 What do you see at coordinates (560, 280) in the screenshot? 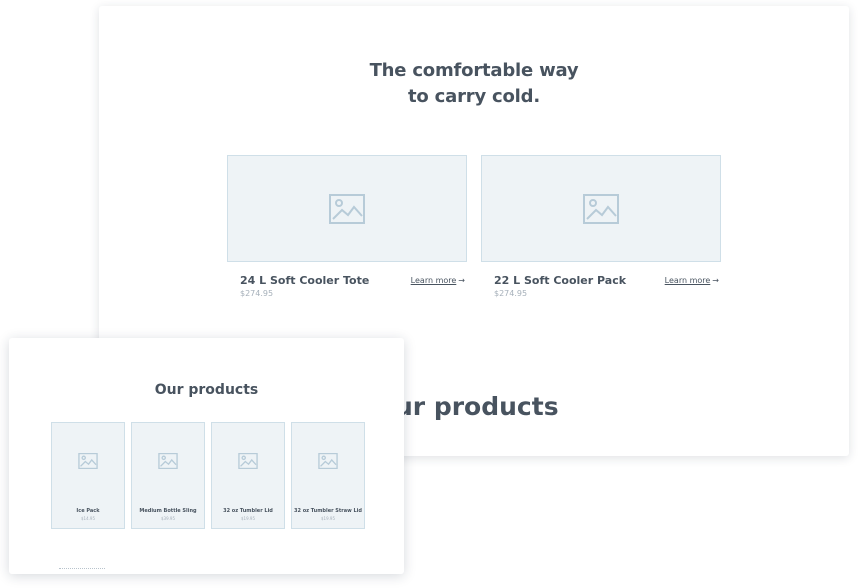
I see `product-name: 22 L Soft Cooler Pack` at bounding box center [560, 280].